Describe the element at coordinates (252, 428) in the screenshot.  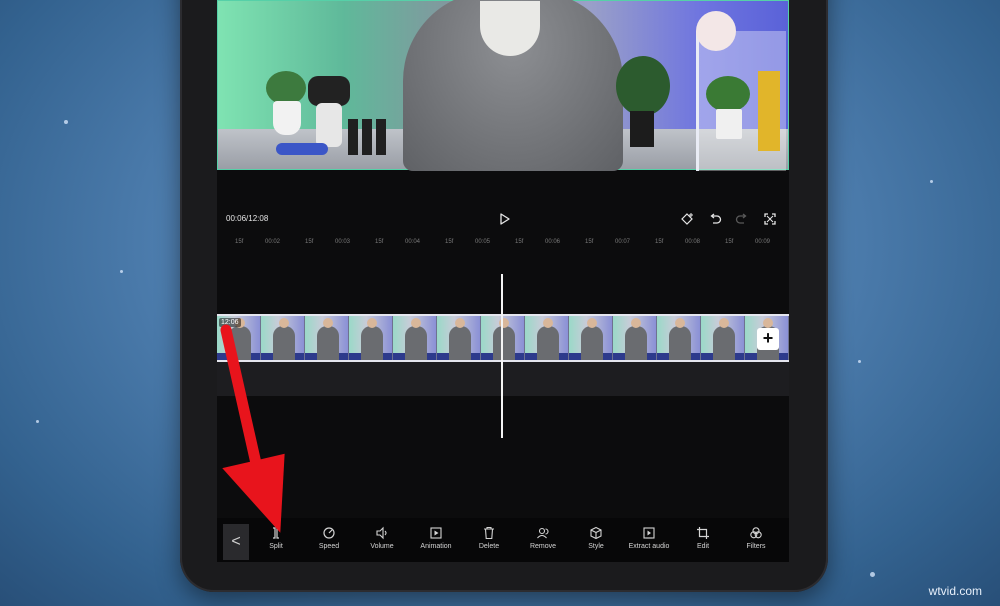
I see `red-annotation-arrow` at that location.